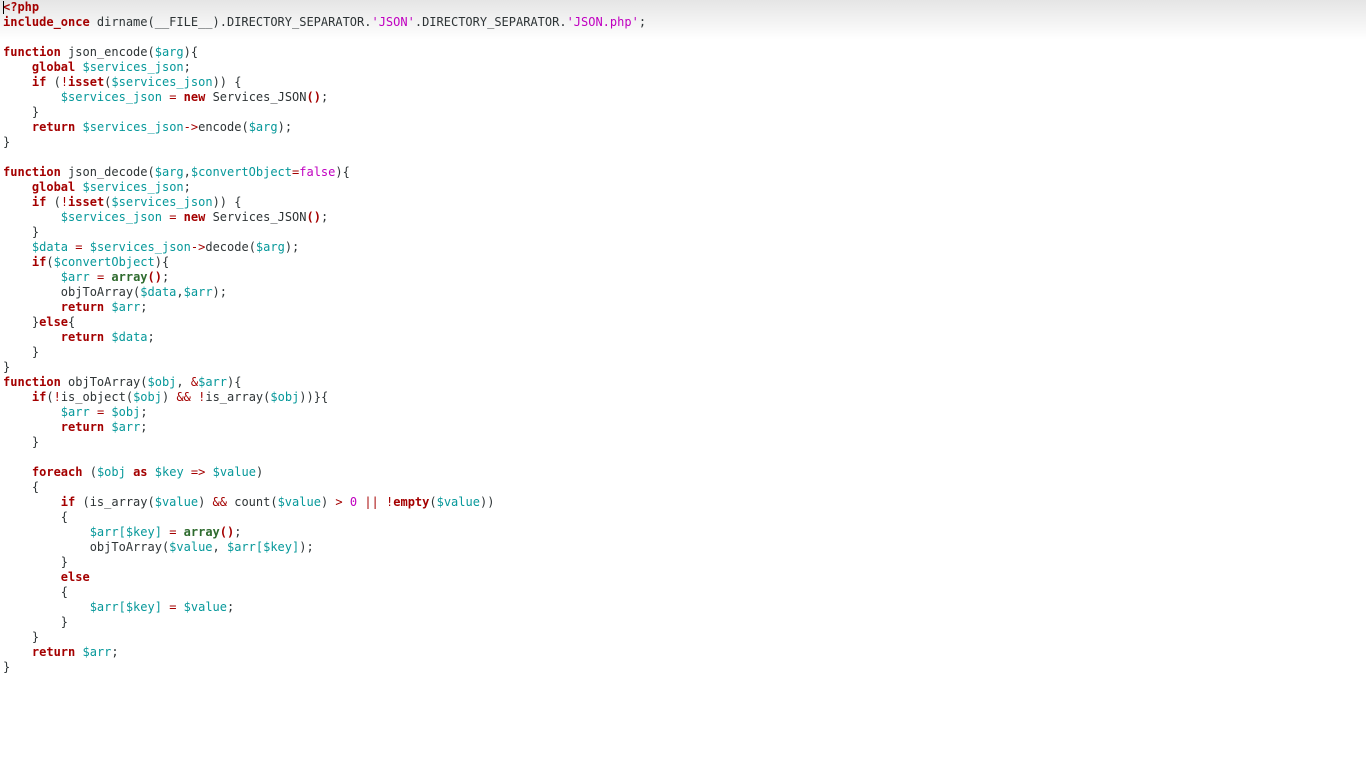  Describe the element at coordinates (393, 22) in the screenshot. I see `code-token-string: 'JSON'` at that location.